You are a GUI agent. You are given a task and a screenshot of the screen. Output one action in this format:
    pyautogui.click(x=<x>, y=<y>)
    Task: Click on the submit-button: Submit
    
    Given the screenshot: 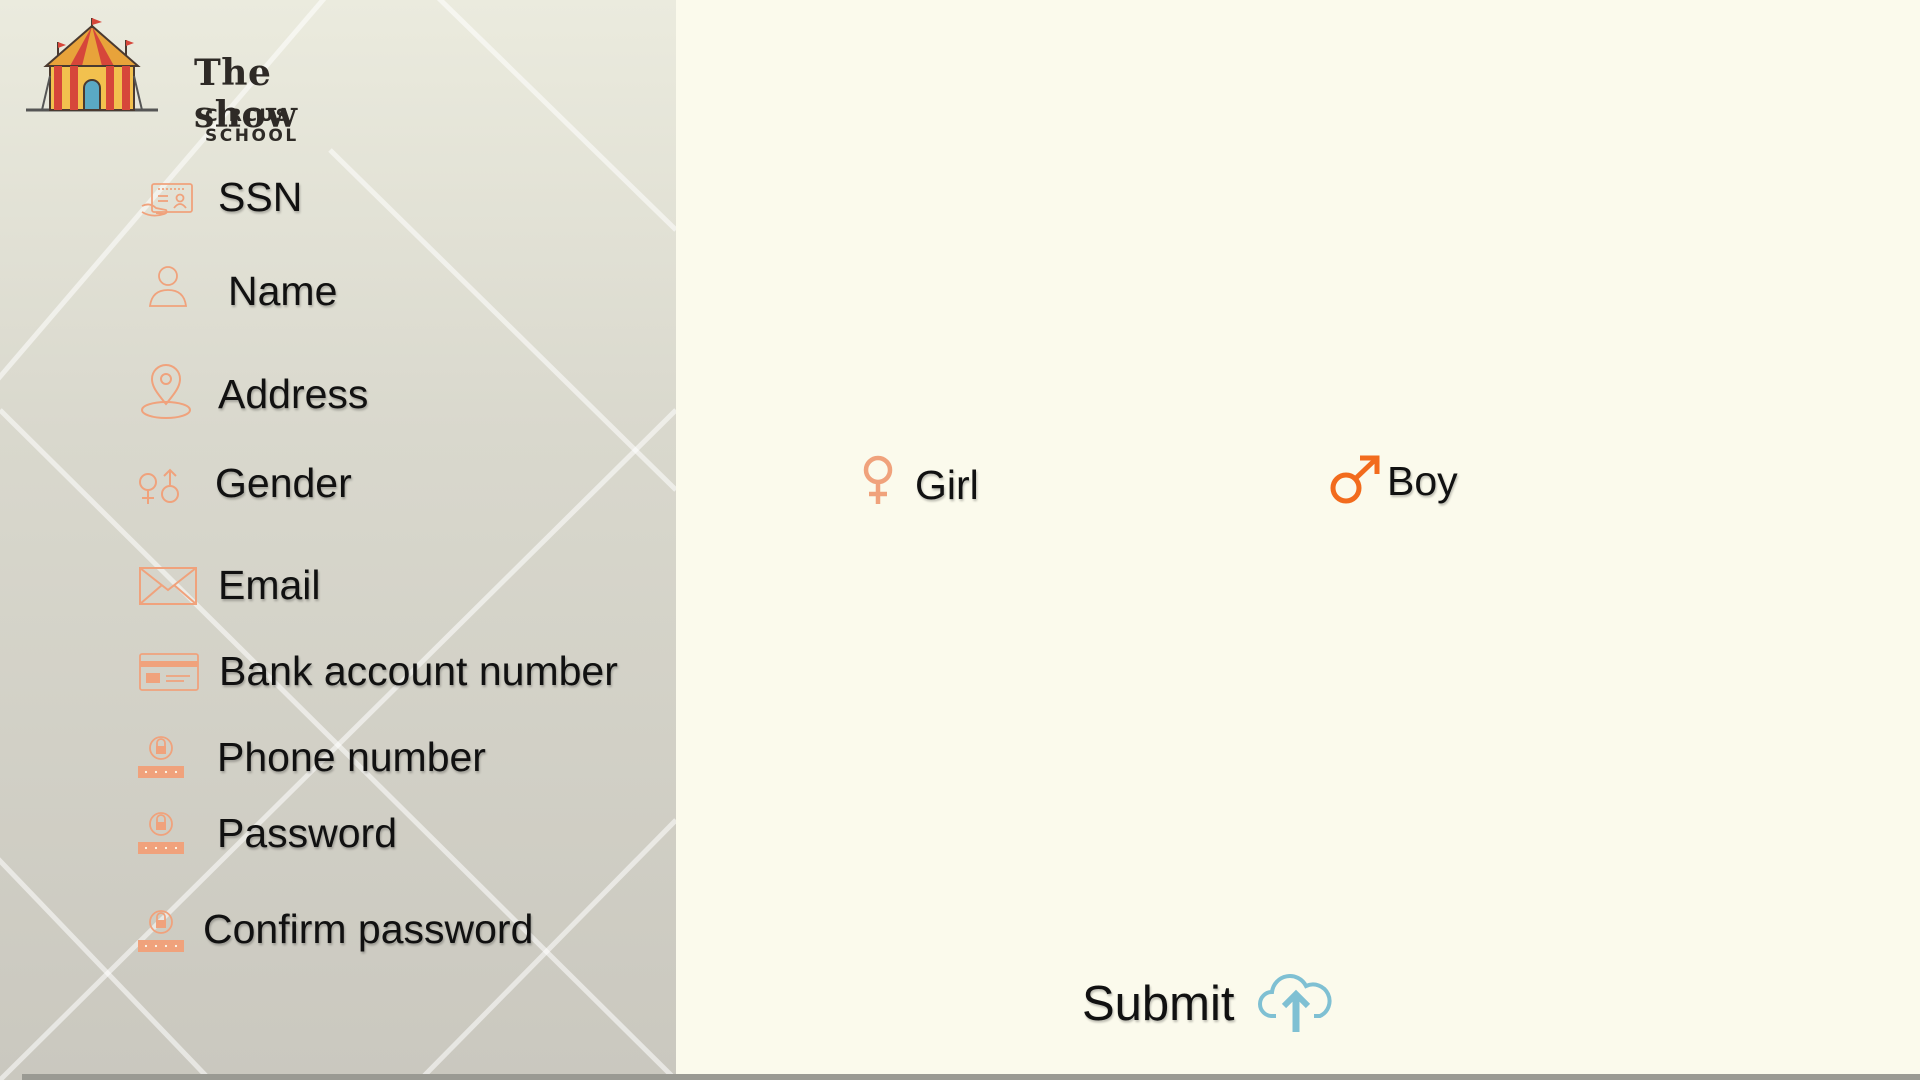 What is the action you would take?
    pyautogui.click(x=1205, y=1005)
    